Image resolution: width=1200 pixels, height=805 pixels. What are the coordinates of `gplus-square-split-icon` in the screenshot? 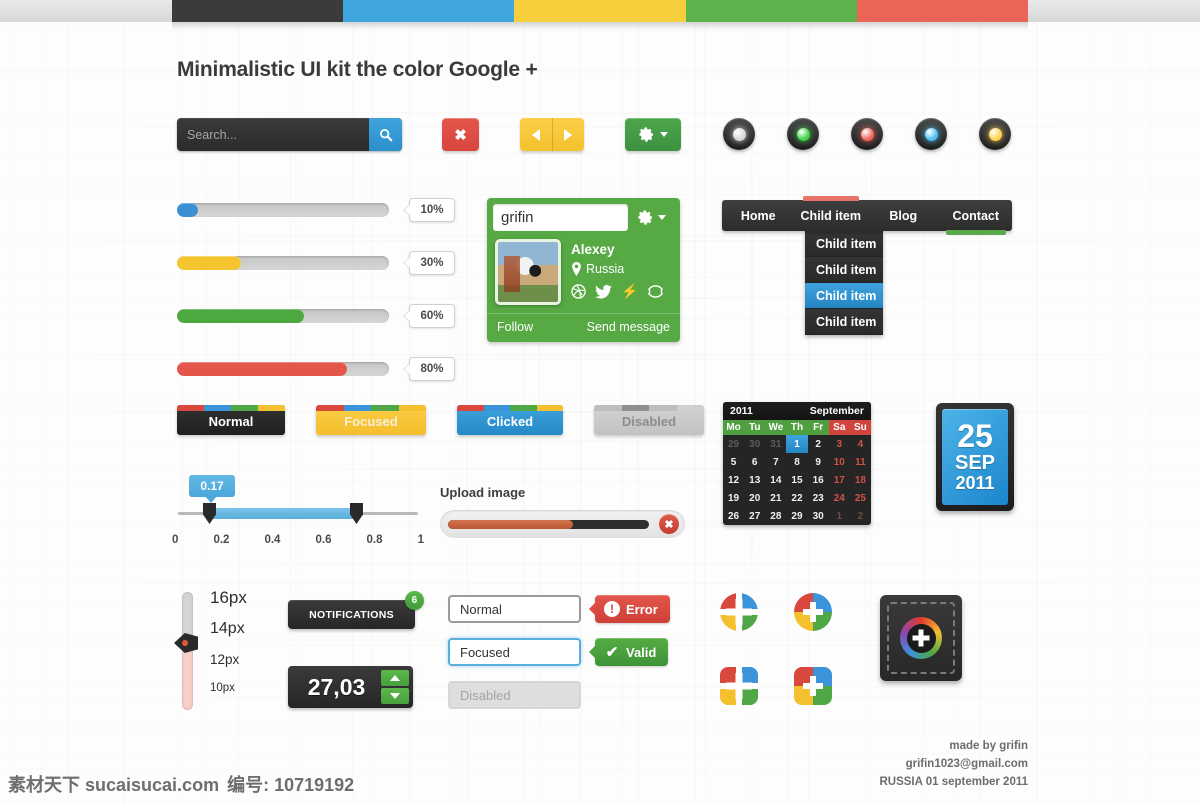 It's located at (739, 686).